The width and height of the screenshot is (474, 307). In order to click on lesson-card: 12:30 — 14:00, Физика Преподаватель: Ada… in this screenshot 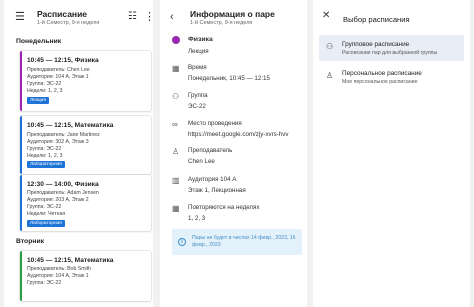, I will do `click(85, 203)`.